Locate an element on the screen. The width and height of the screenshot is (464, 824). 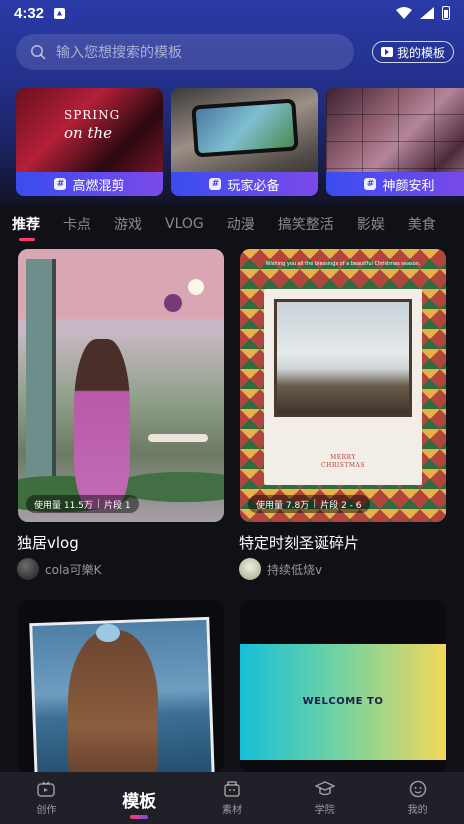
video-template-icon is located at coordinates (386, 52).